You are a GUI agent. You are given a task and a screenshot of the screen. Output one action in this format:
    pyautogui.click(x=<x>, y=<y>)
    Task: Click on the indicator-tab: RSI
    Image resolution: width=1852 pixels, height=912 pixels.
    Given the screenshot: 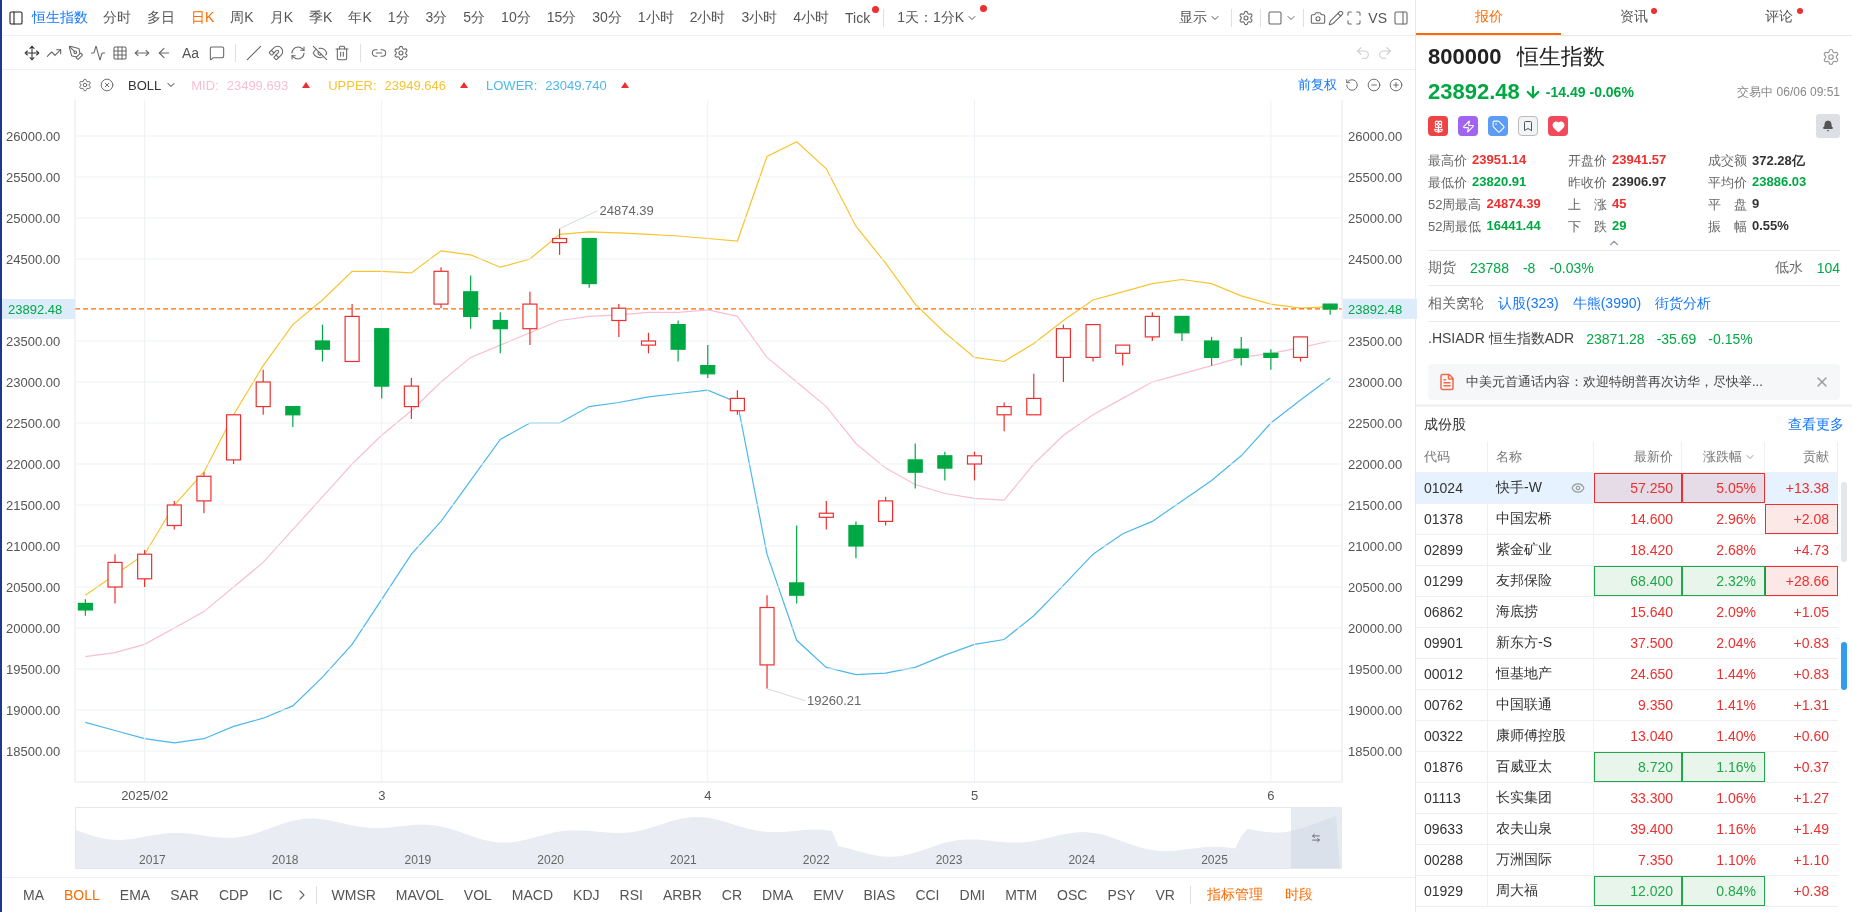 What is the action you would take?
    pyautogui.click(x=631, y=895)
    